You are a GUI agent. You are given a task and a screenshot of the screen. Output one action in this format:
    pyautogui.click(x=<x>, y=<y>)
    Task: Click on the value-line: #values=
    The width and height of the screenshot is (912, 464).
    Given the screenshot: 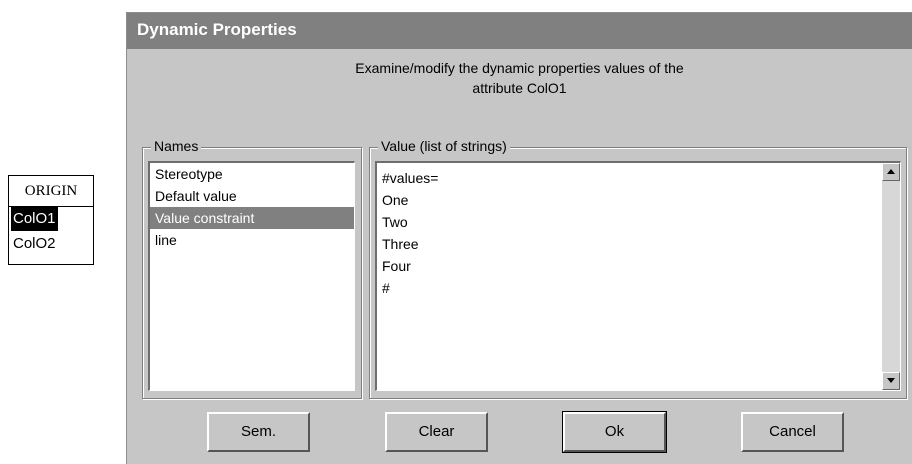 What is the action you would take?
    pyautogui.click(x=638, y=178)
    